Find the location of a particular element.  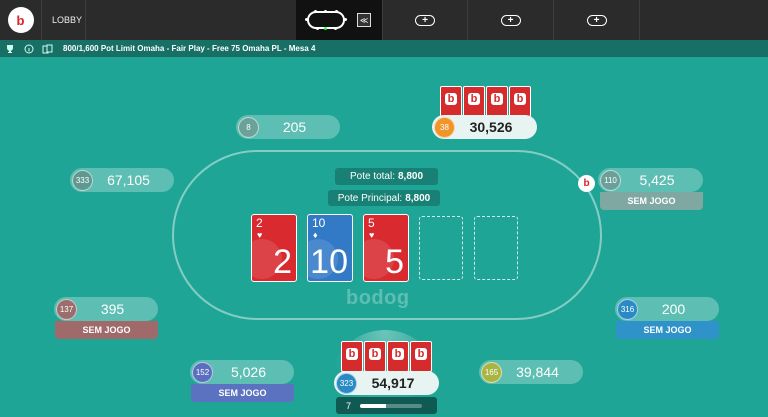

board-slot-turn is located at coordinates (441, 248).